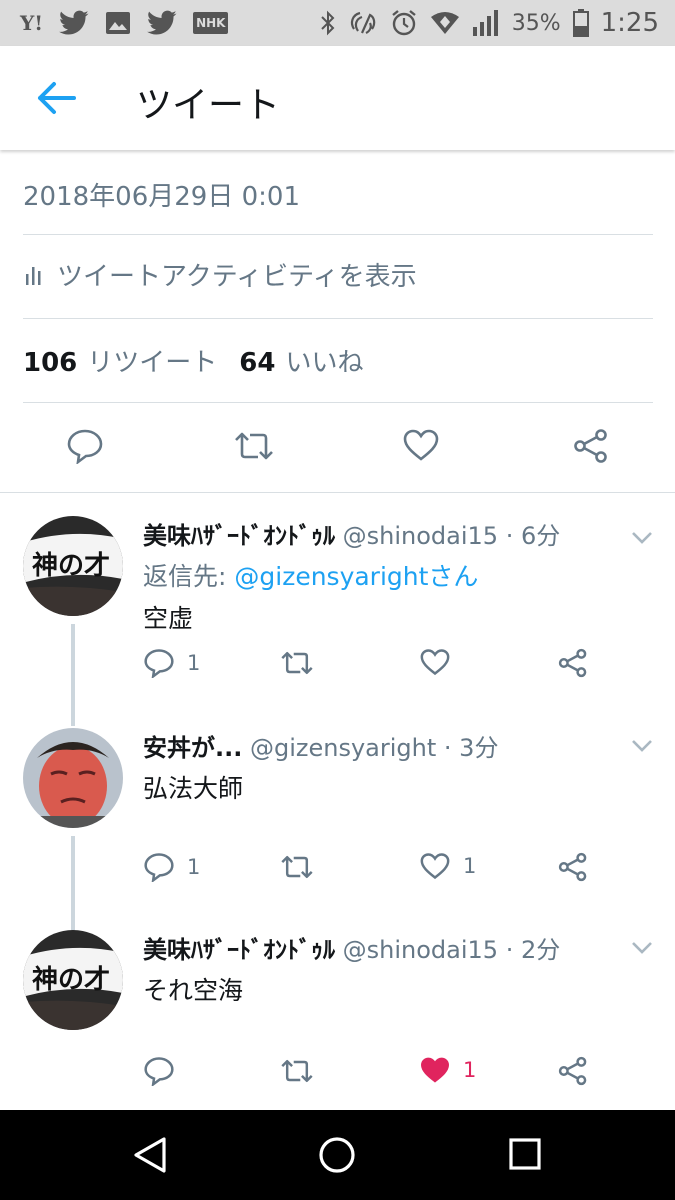 The width and height of the screenshot is (675, 1200). Describe the element at coordinates (399, 766) in the screenshot. I see `reply-body: 安丼が... @gizensyaright · 3分 弘法大師` at that location.